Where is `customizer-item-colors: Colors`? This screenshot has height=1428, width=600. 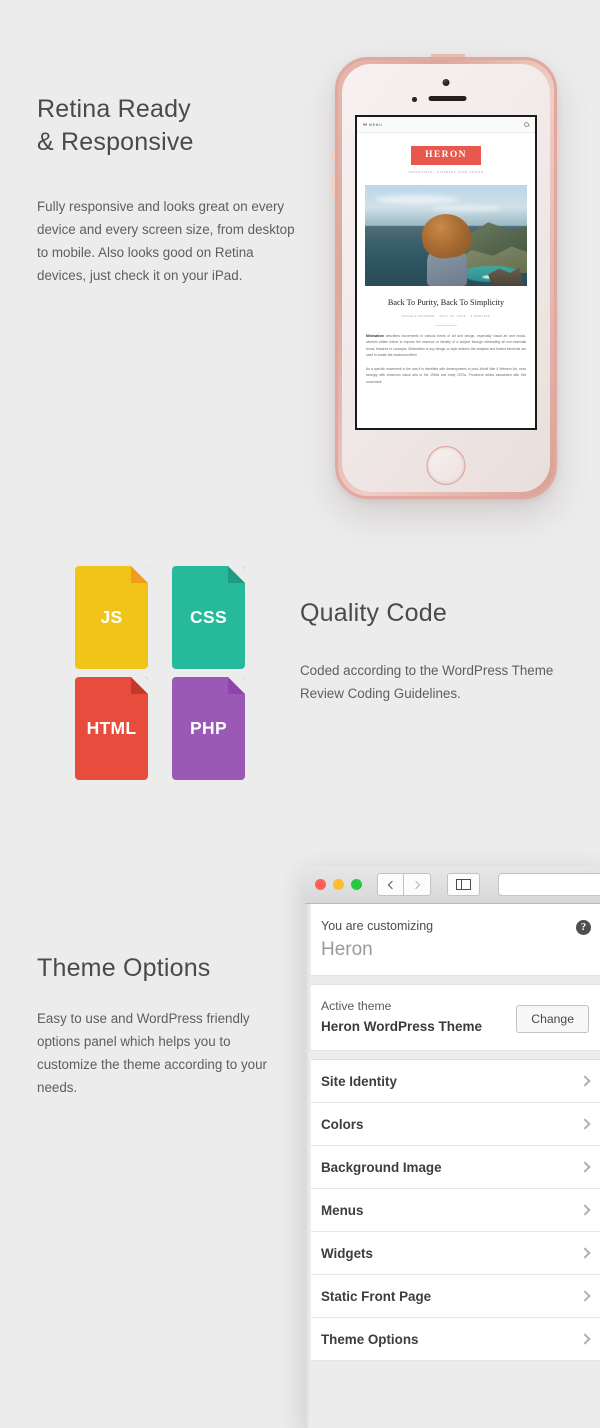
customizer-item-colors: Colors is located at coordinates (452, 1124).